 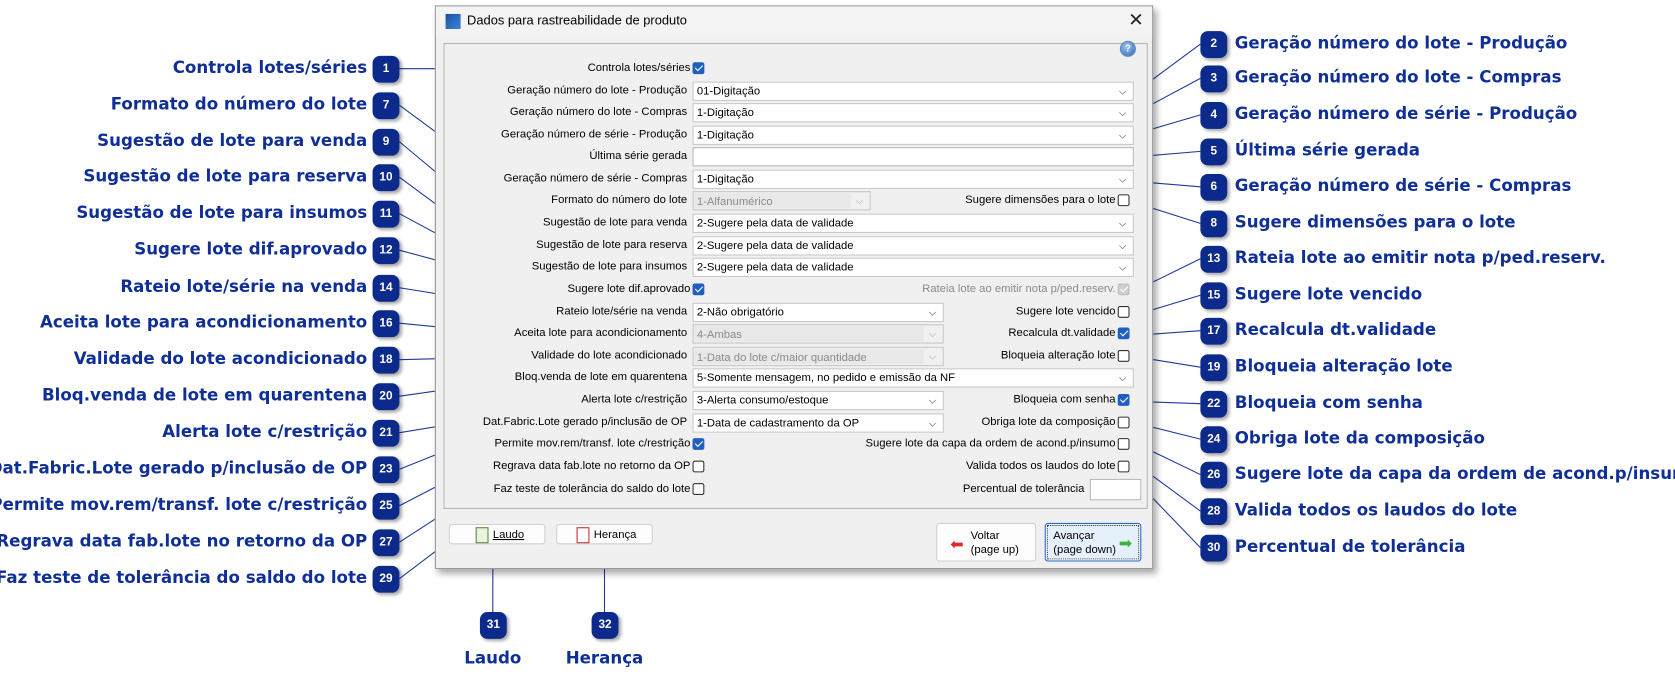 I want to click on dropdown: 01-Digitação ⌵, so click(x=913, y=91).